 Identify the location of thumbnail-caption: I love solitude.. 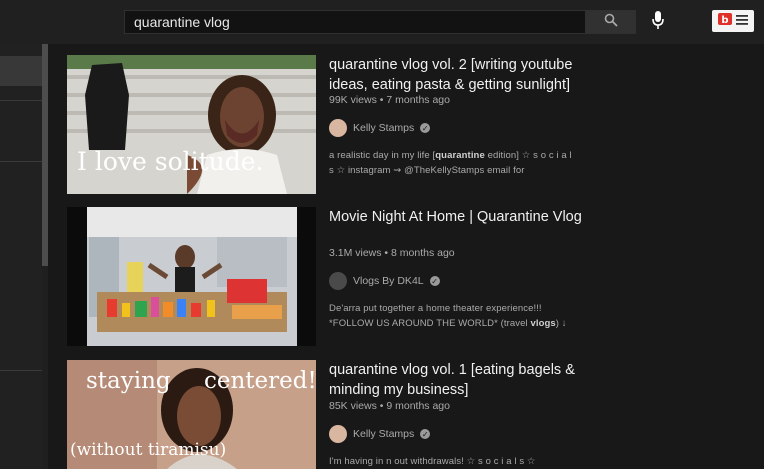
(170, 161).